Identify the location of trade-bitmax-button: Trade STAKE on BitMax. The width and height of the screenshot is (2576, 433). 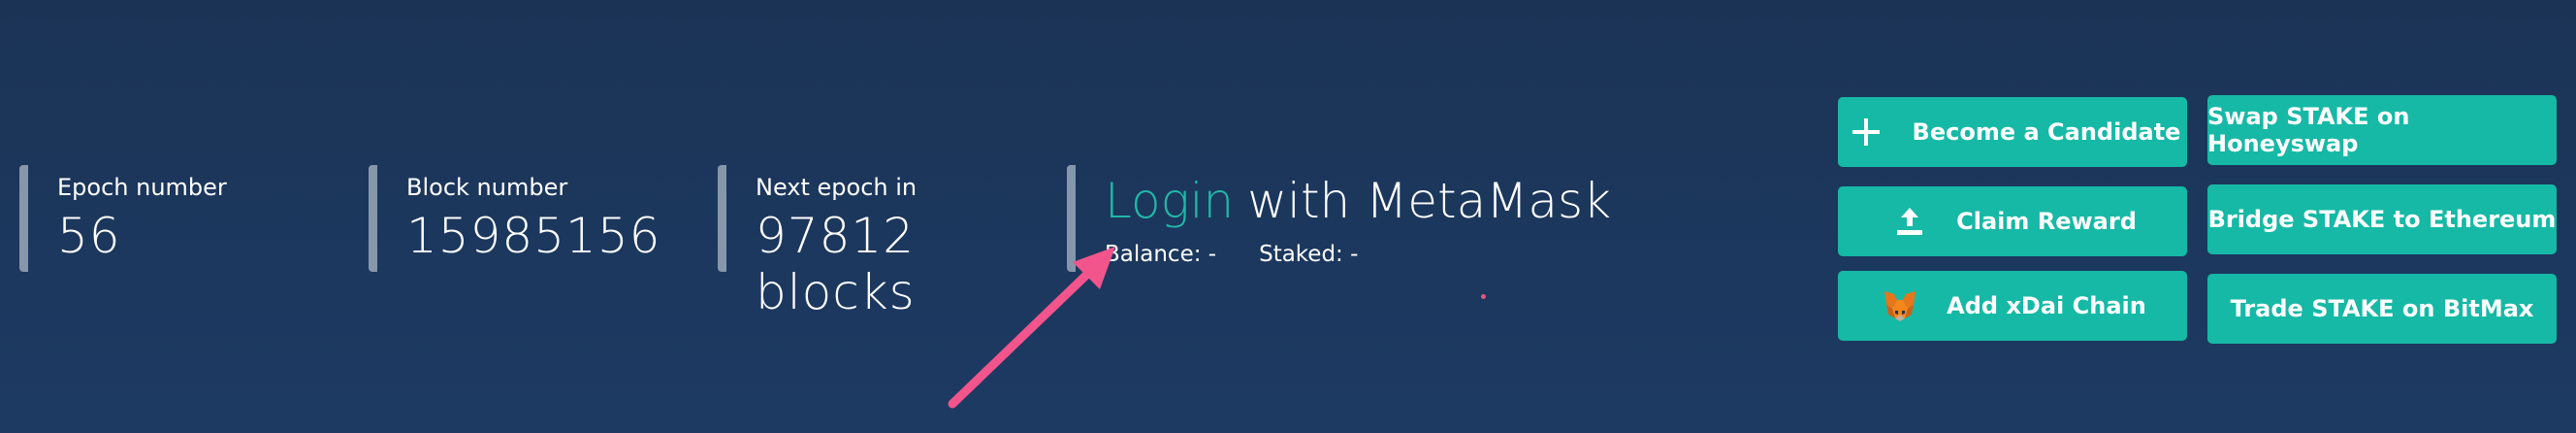
(2382, 309).